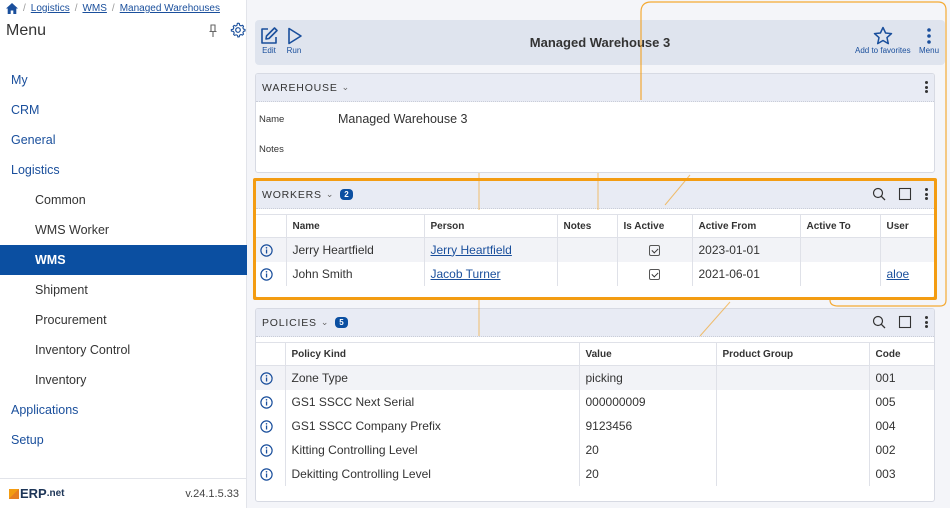 The height and width of the screenshot is (508, 950). Describe the element at coordinates (55, 493) in the screenshot. I see `logo-suffix: .net` at that location.